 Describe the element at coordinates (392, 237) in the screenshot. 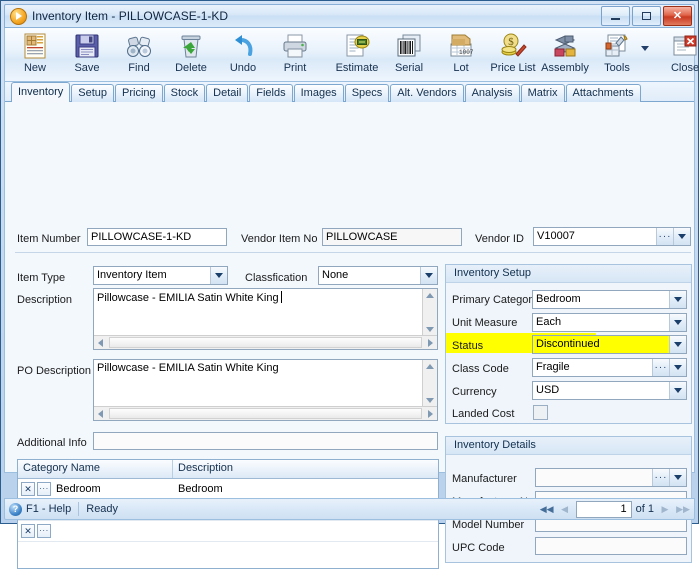

I see `vendor-item-no-input: PILLOWCASE` at that location.